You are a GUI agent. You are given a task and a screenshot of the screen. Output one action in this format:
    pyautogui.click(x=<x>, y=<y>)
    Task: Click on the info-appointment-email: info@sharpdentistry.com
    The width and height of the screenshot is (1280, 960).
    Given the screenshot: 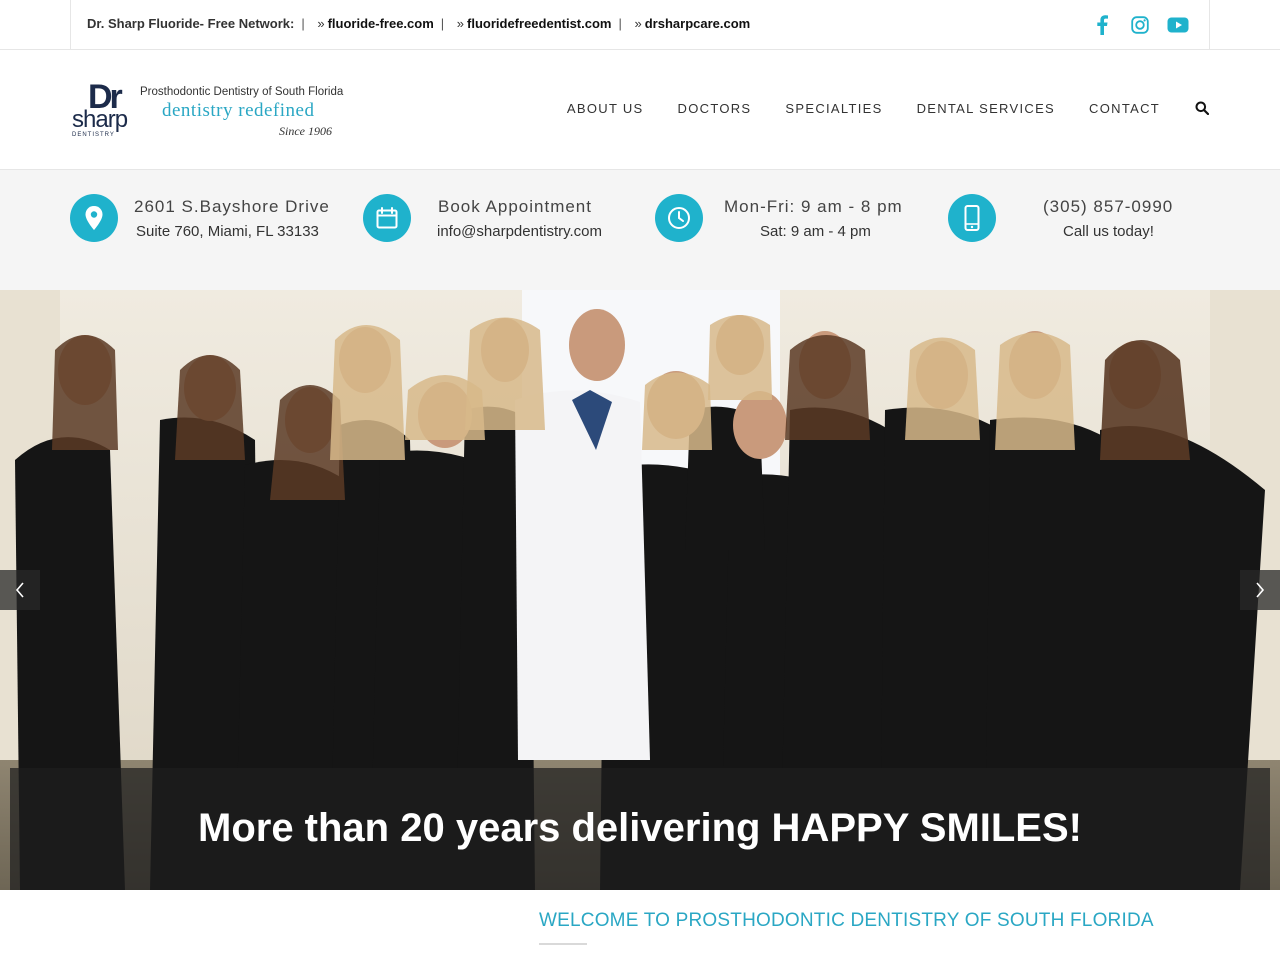 What is the action you would take?
    pyautogui.click(x=519, y=231)
    